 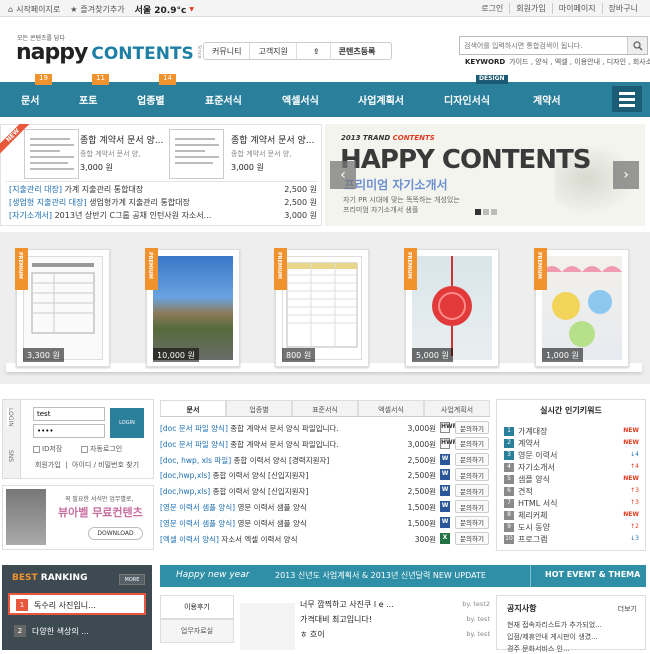 What do you see at coordinates (226, 51) in the screenshot?
I see `community-link: 커뮤니티` at bounding box center [226, 51].